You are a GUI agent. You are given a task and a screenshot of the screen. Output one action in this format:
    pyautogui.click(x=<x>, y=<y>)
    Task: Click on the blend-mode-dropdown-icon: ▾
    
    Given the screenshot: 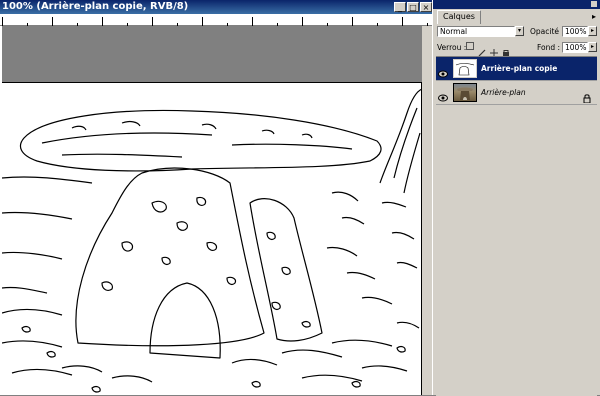 What is the action you would take?
    pyautogui.click(x=519, y=31)
    